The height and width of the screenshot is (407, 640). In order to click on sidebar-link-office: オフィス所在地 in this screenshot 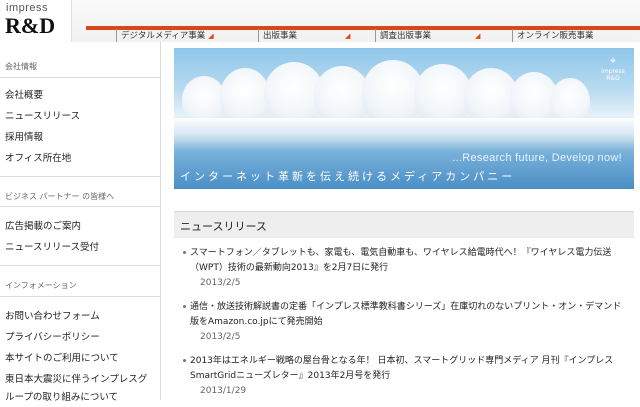, I will do `click(38, 157)`.